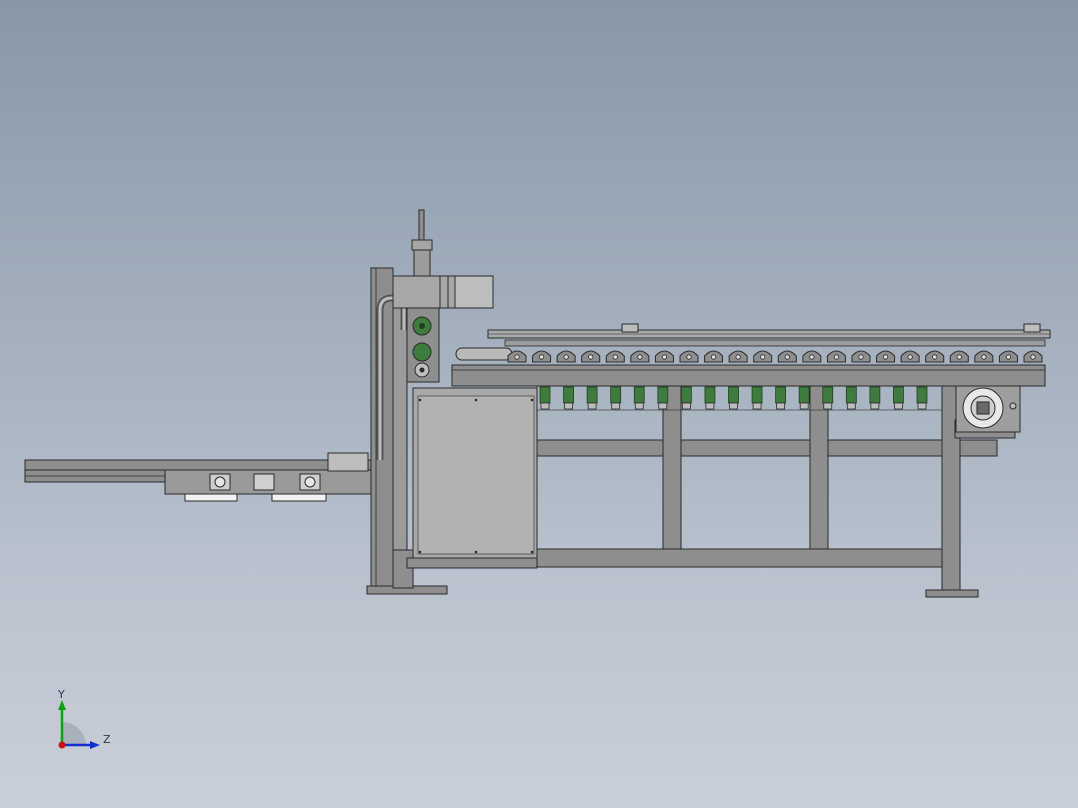 This screenshot has width=1078, height=808. I want to click on servo-motor-body, so click(474, 292).